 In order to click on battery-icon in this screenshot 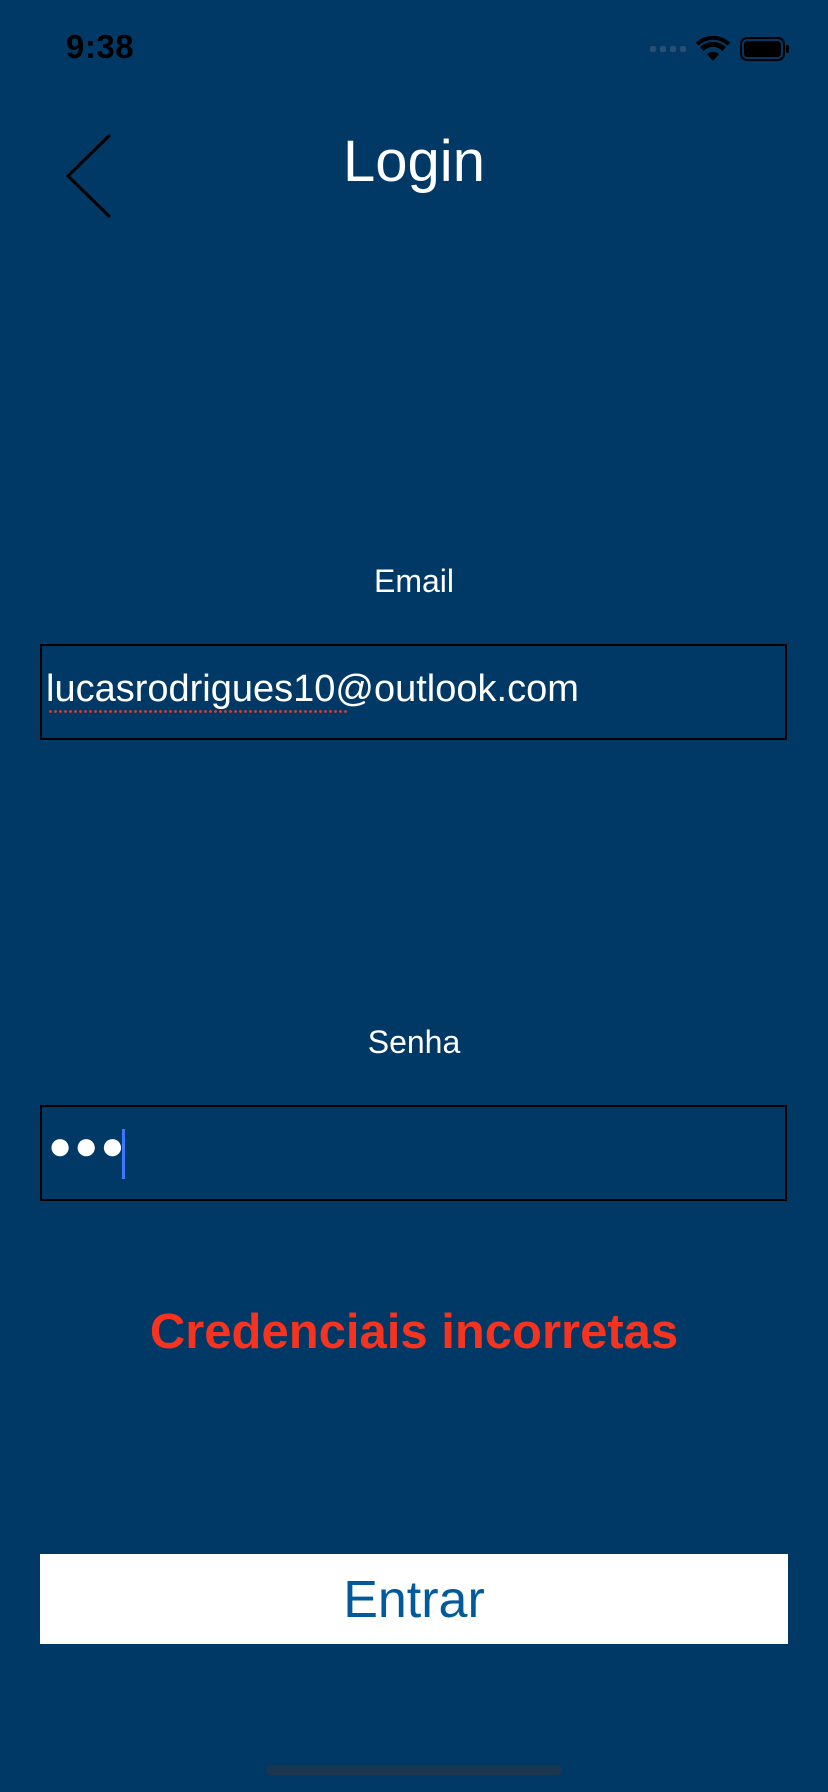, I will do `click(764, 49)`.